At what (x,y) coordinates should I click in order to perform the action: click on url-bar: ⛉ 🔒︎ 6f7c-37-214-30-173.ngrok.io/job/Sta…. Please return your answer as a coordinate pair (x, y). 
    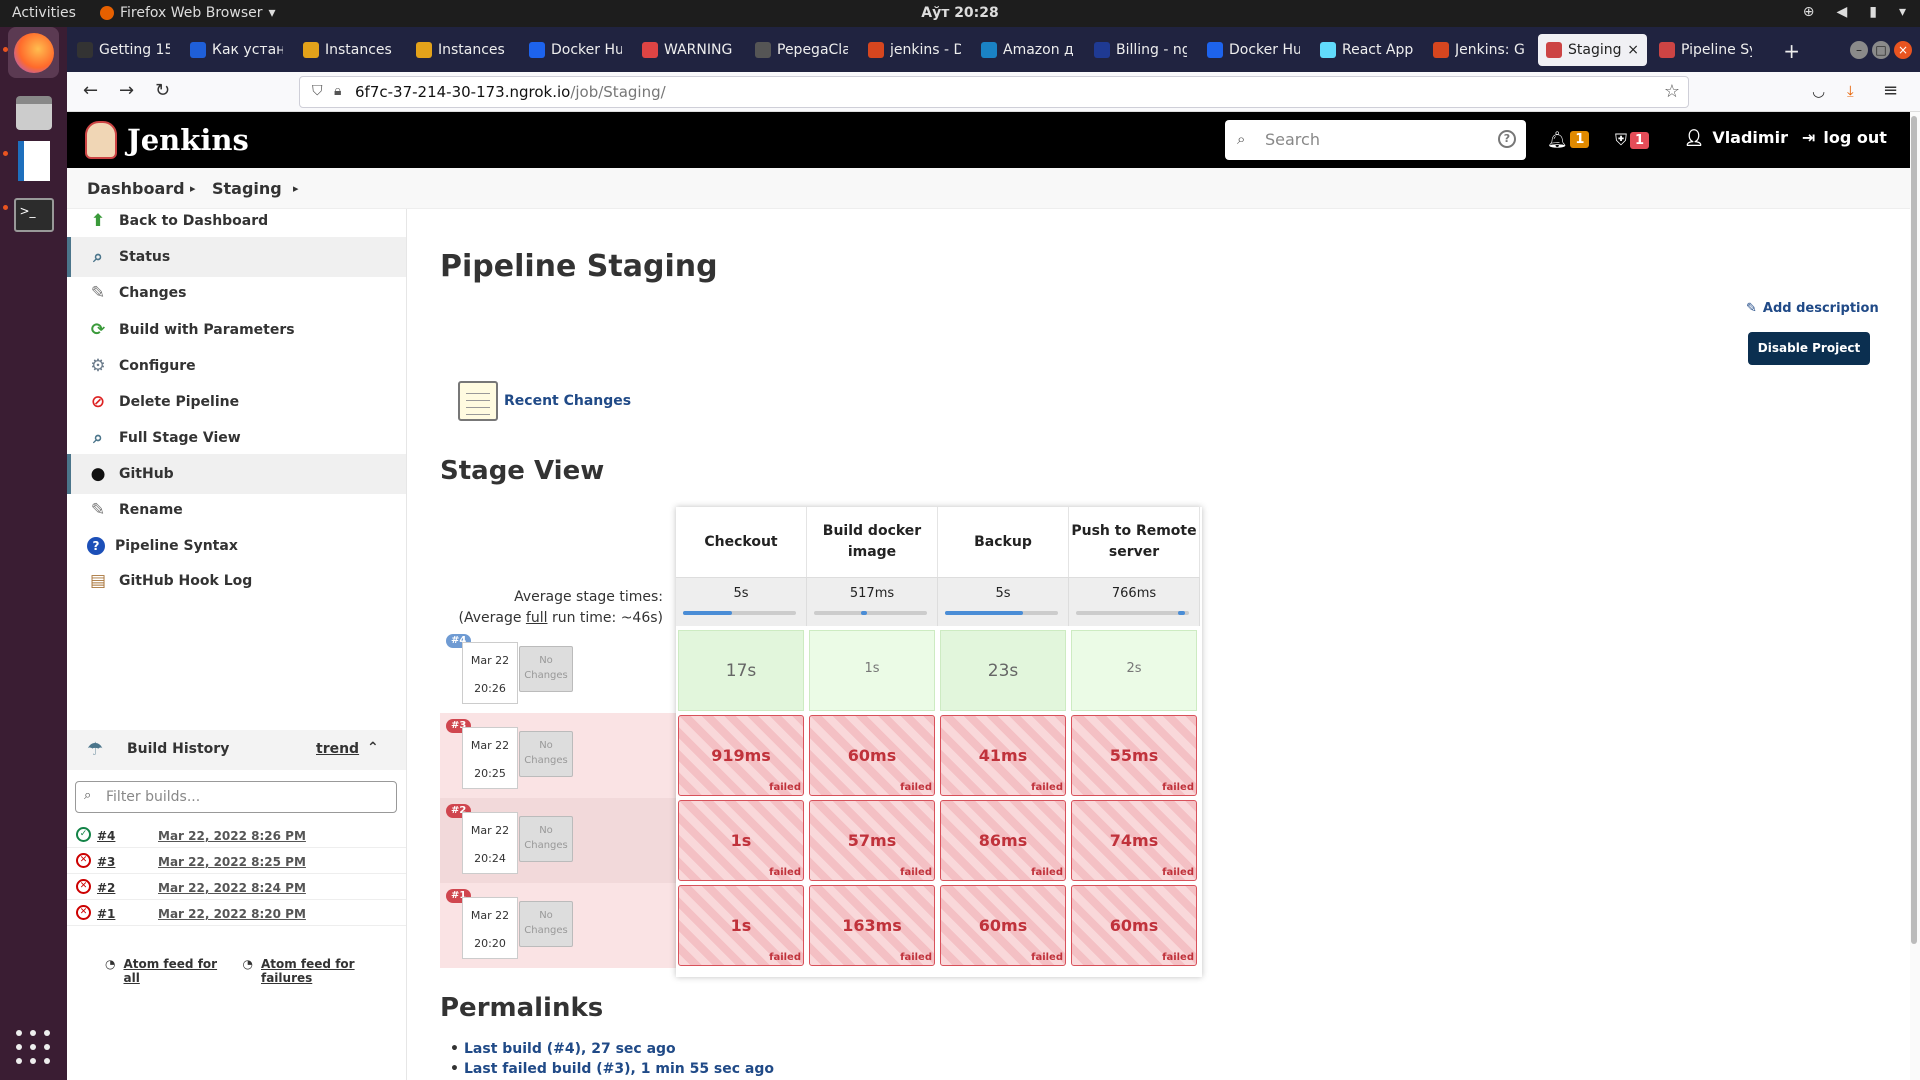
    Looking at the image, I should click on (994, 92).